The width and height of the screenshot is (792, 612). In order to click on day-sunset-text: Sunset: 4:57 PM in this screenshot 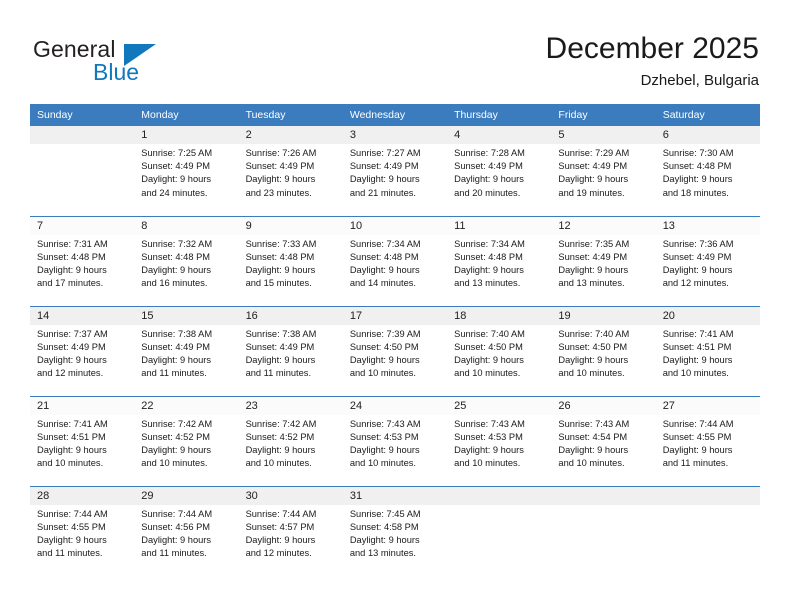, I will do `click(280, 526)`.